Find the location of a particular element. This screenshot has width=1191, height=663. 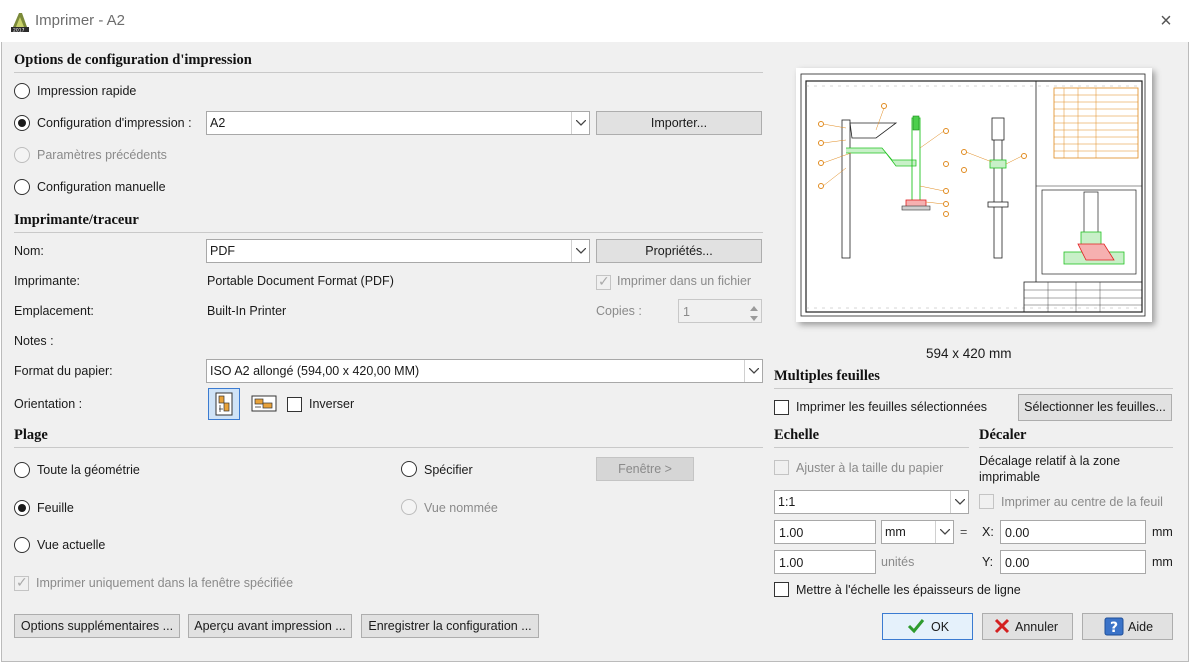

equals-sign: = is located at coordinates (964, 532).